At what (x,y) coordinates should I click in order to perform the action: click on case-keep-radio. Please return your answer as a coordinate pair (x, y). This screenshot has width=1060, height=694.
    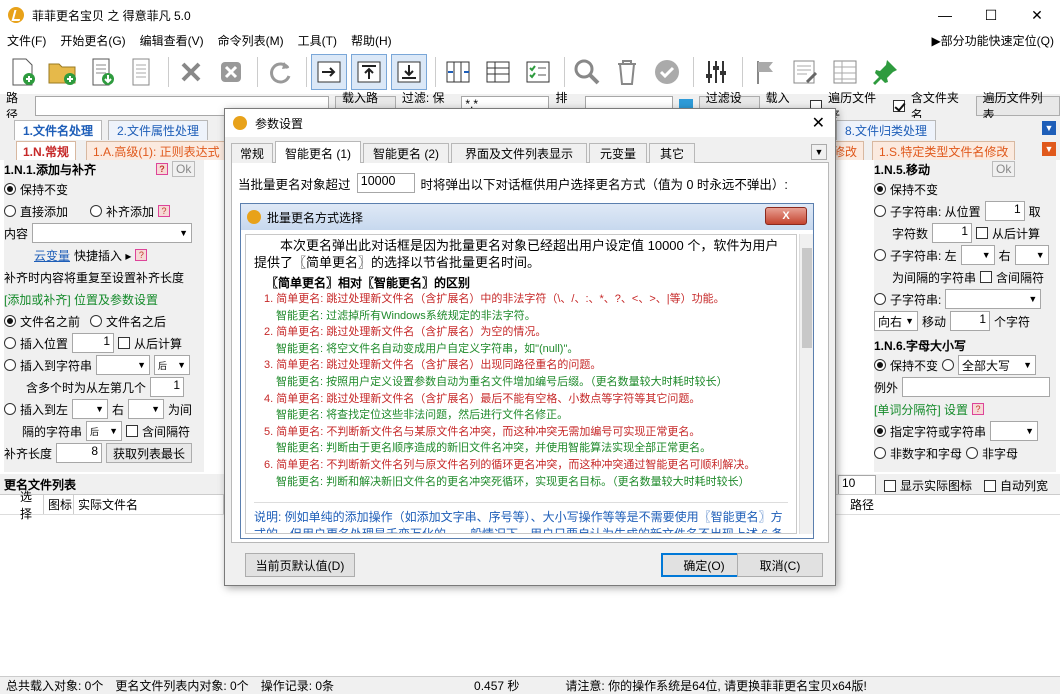
    Looking at the image, I should click on (880, 365).